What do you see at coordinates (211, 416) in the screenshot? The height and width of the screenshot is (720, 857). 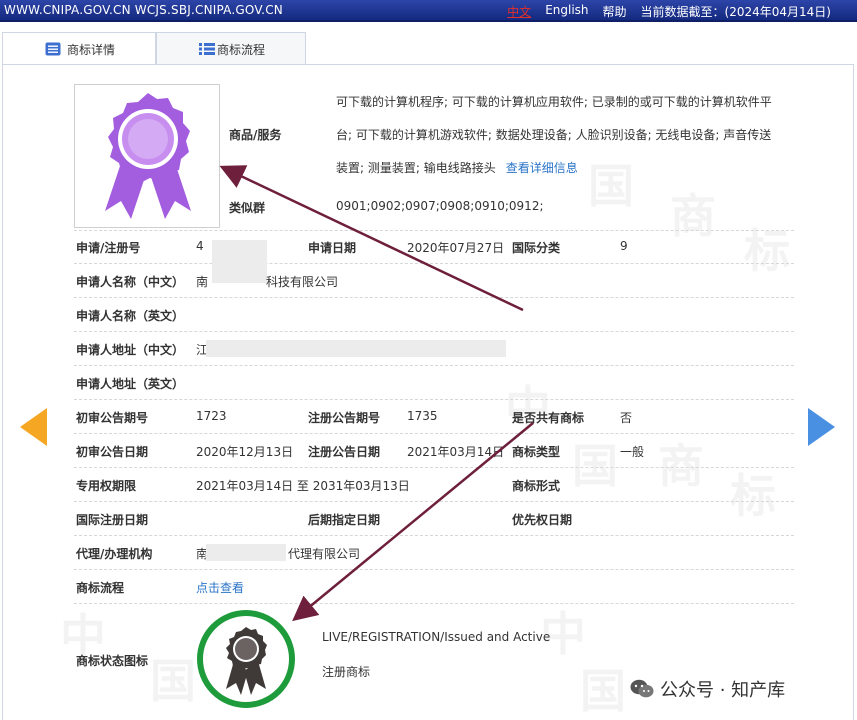 I see `prelim-no-value: 1723` at bounding box center [211, 416].